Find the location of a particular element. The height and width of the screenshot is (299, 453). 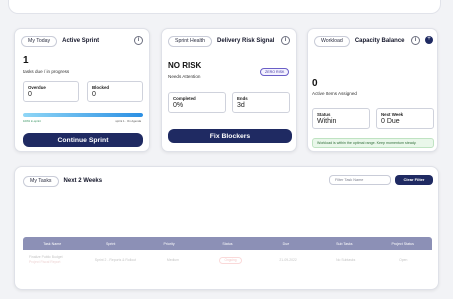

blocked-label: Blocked is located at coordinates (101, 87).